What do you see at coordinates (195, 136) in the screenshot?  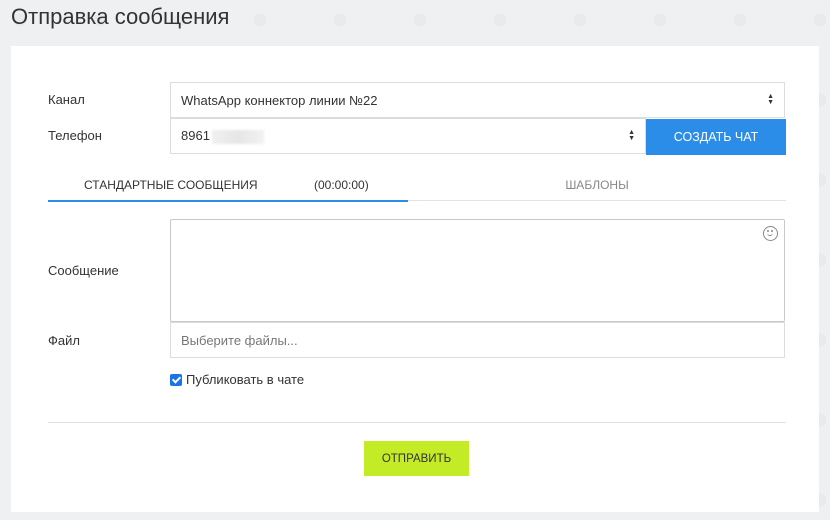 I see `phone-value: 8961` at bounding box center [195, 136].